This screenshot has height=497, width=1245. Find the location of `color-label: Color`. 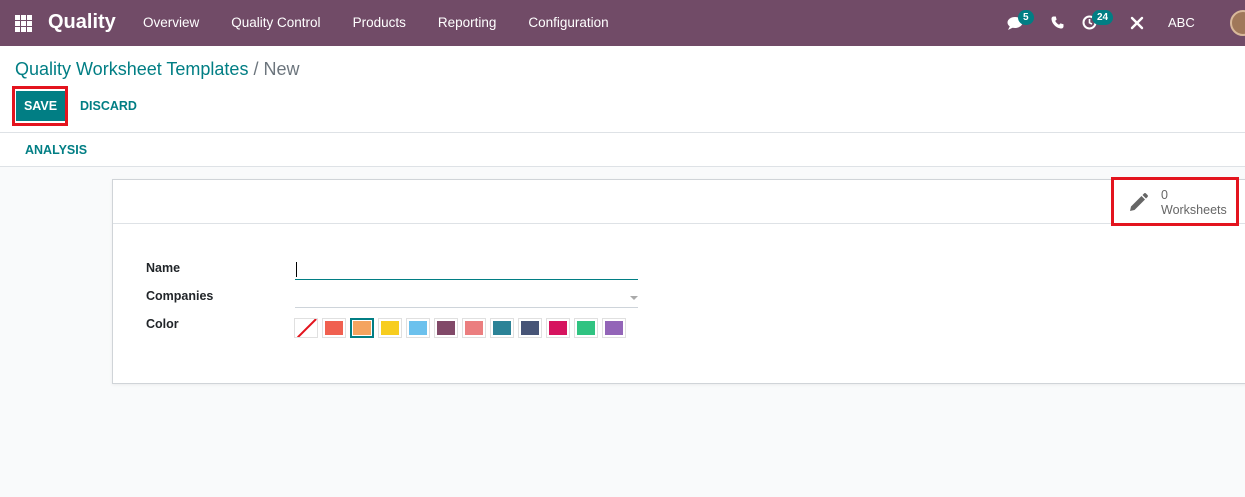

color-label: Color is located at coordinates (162, 324).